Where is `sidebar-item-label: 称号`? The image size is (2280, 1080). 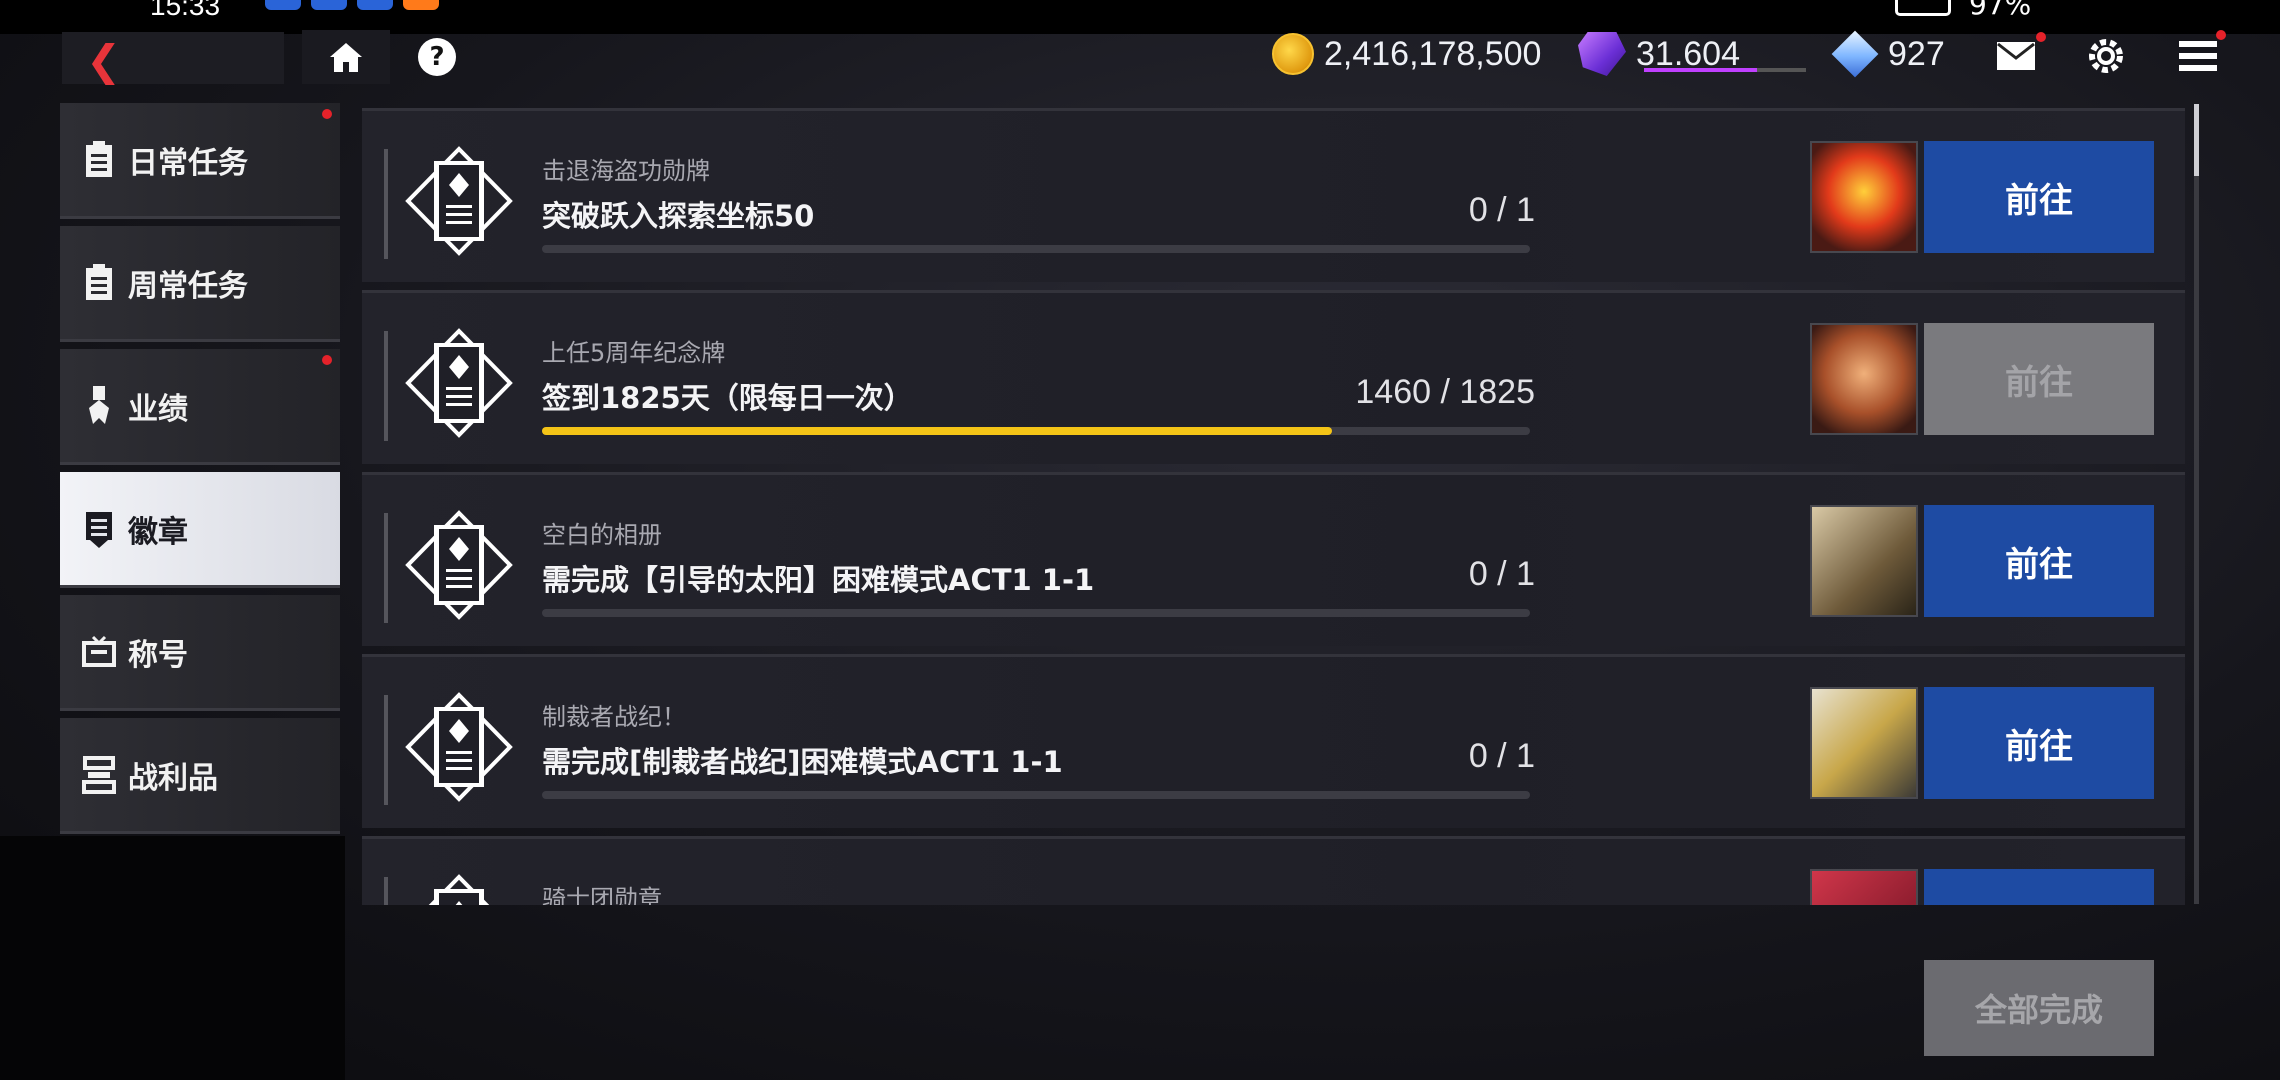 sidebar-item-label: 称号 is located at coordinates (158, 655).